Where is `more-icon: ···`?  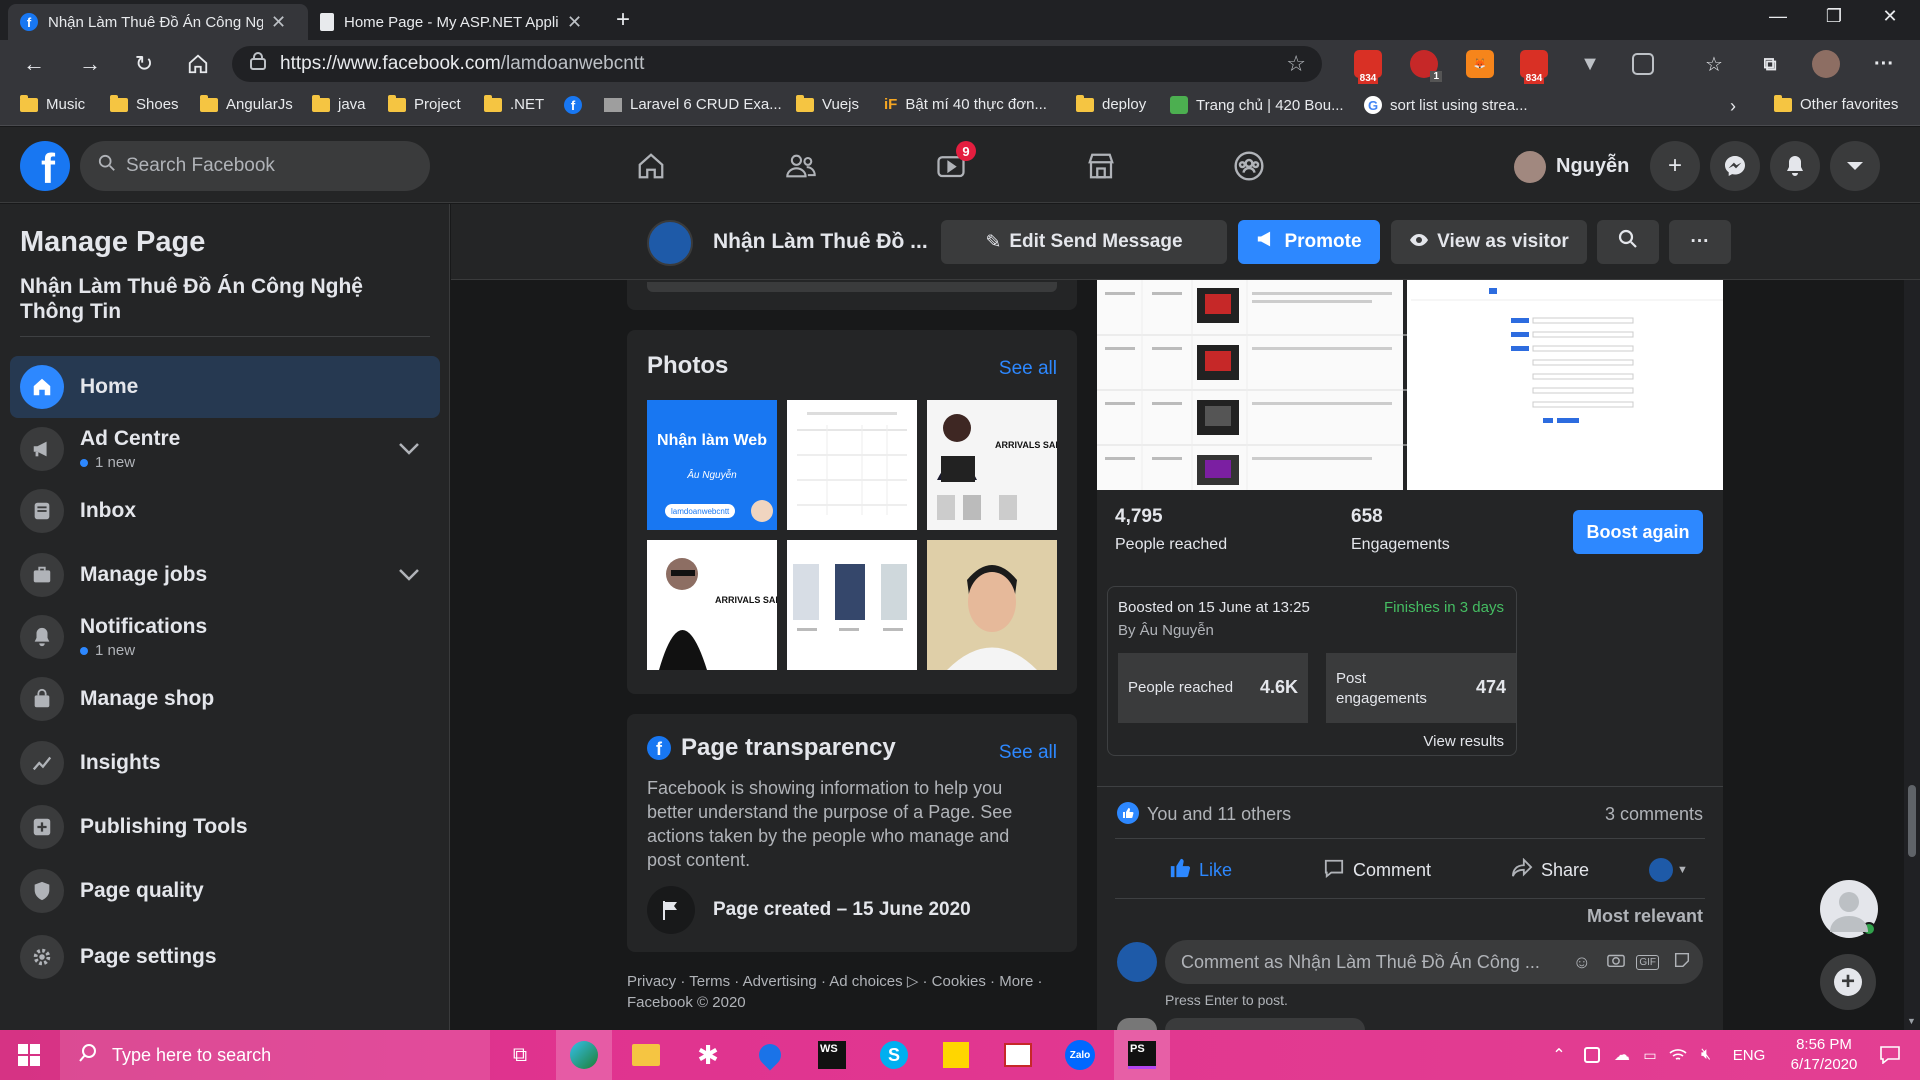 more-icon: ··· is located at coordinates (1884, 64).